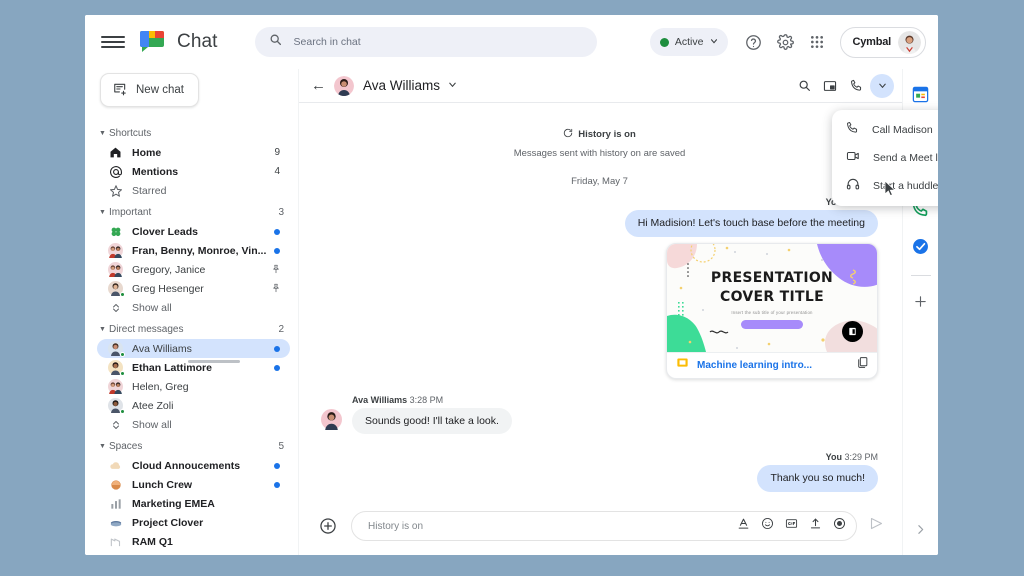  Describe the element at coordinates (160, 90) in the screenshot. I see `new-chat-label: New chat` at that location.